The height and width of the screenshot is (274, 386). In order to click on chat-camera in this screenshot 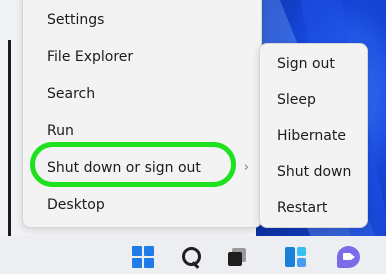, I will do `click(347, 256)`.